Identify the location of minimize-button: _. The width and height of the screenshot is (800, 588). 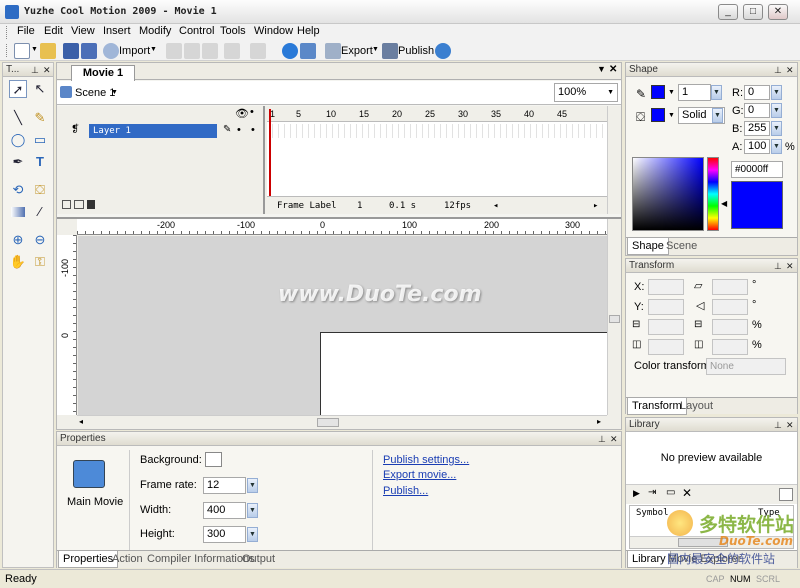
(728, 12).